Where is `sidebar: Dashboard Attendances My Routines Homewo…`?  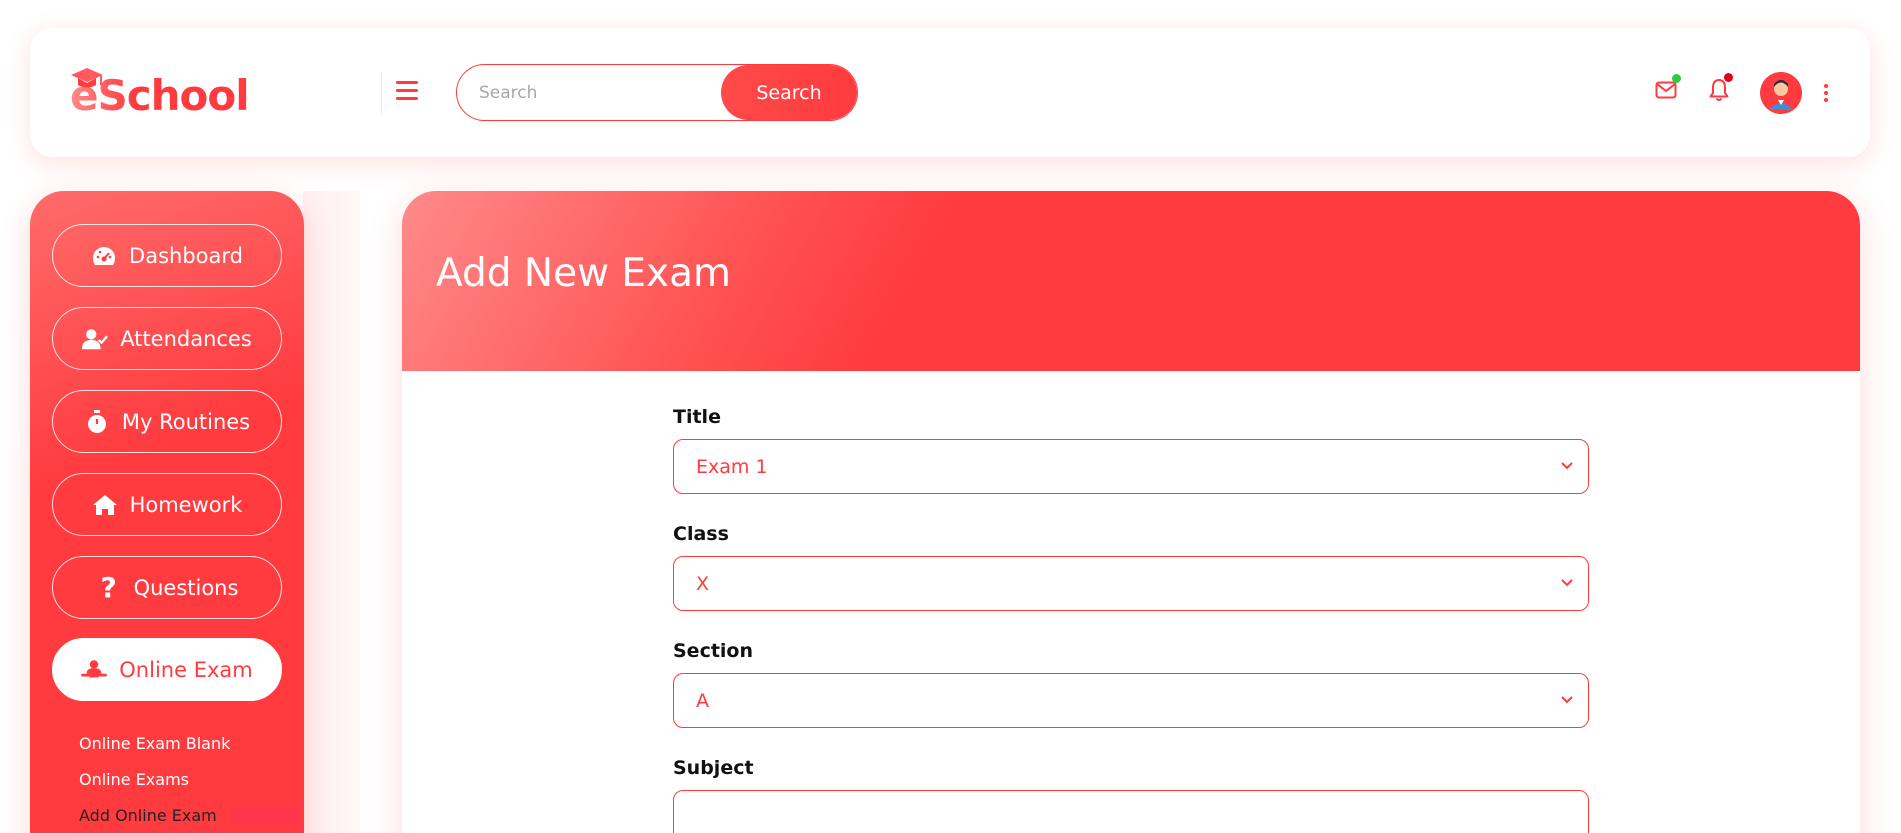
sidebar: Dashboard Attendances My Routines Homewo… is located at coordinates (167, 512).